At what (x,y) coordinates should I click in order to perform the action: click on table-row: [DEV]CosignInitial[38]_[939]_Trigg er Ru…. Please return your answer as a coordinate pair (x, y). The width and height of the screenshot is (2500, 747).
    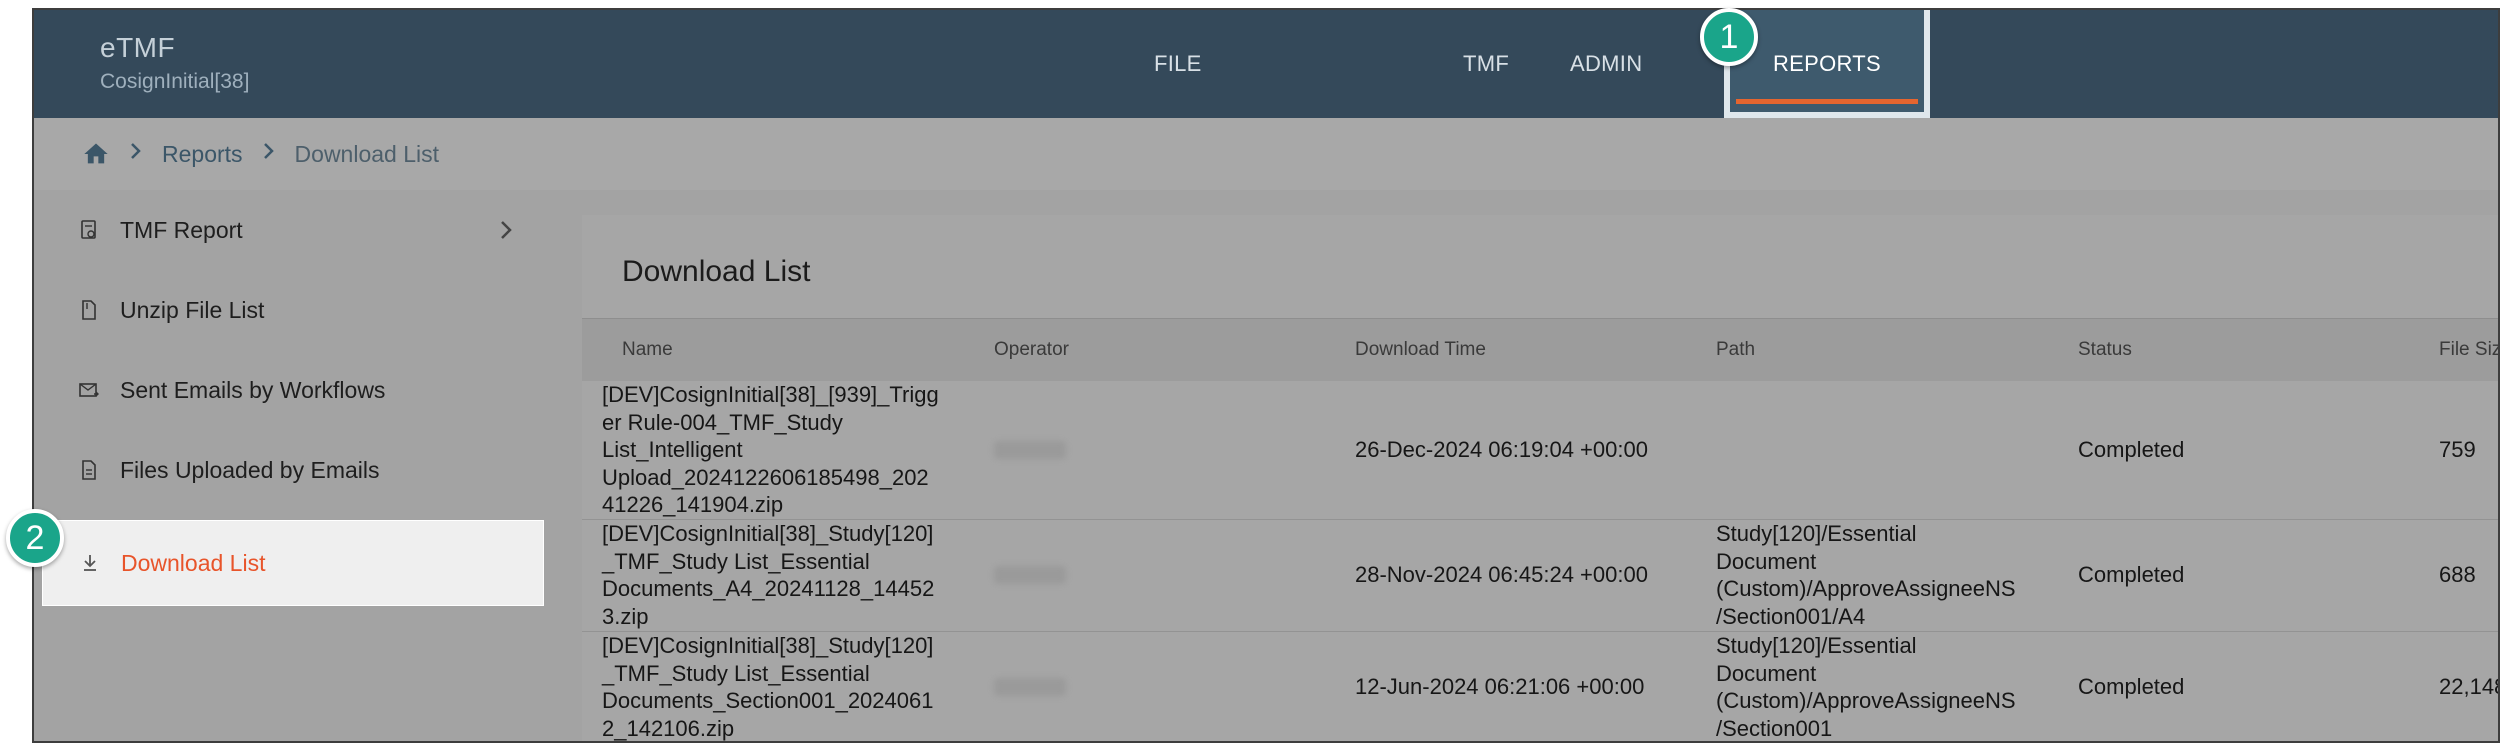
    Looking at the image, I should click on (1540, 450).